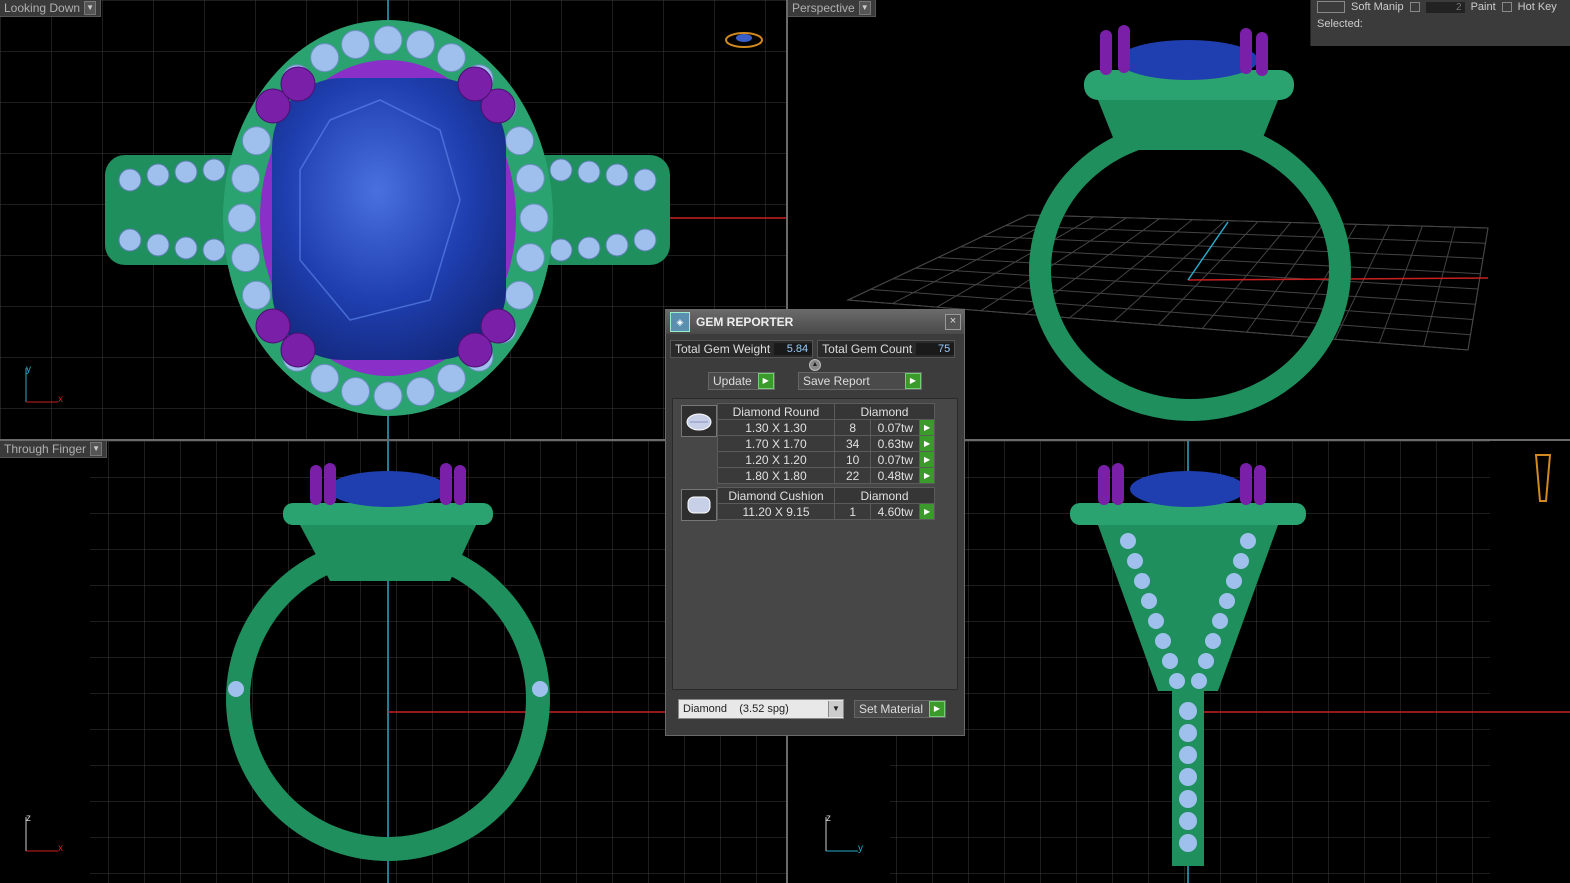 This screenshot has width=1570, height=883. What do you see at coordinates (42, 8) in the screenshot?
I see `viewport-label-text: Looking Down` at bounding box center [42, 8].